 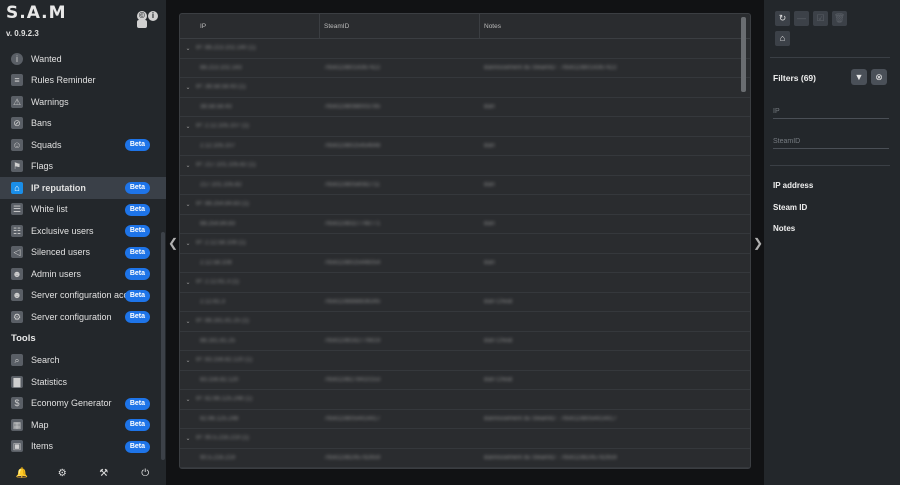 I want to click on table-row: 88.161.81.25 76561198162776619 Ban Cheat, so click(x=465, y=341).